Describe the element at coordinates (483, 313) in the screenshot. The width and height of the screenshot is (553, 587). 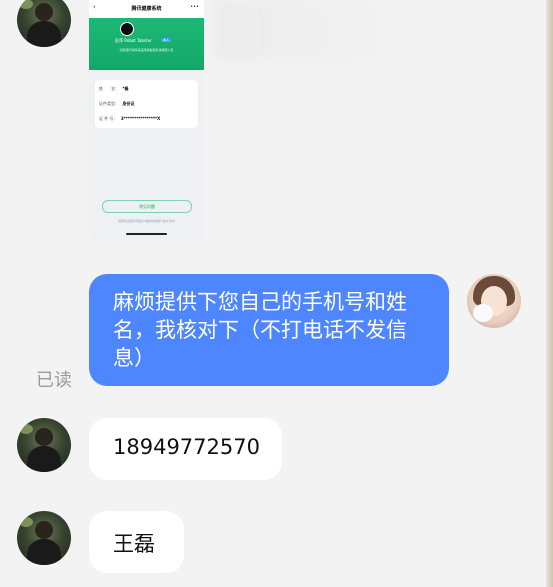
I see `avatar-cat` at that location.